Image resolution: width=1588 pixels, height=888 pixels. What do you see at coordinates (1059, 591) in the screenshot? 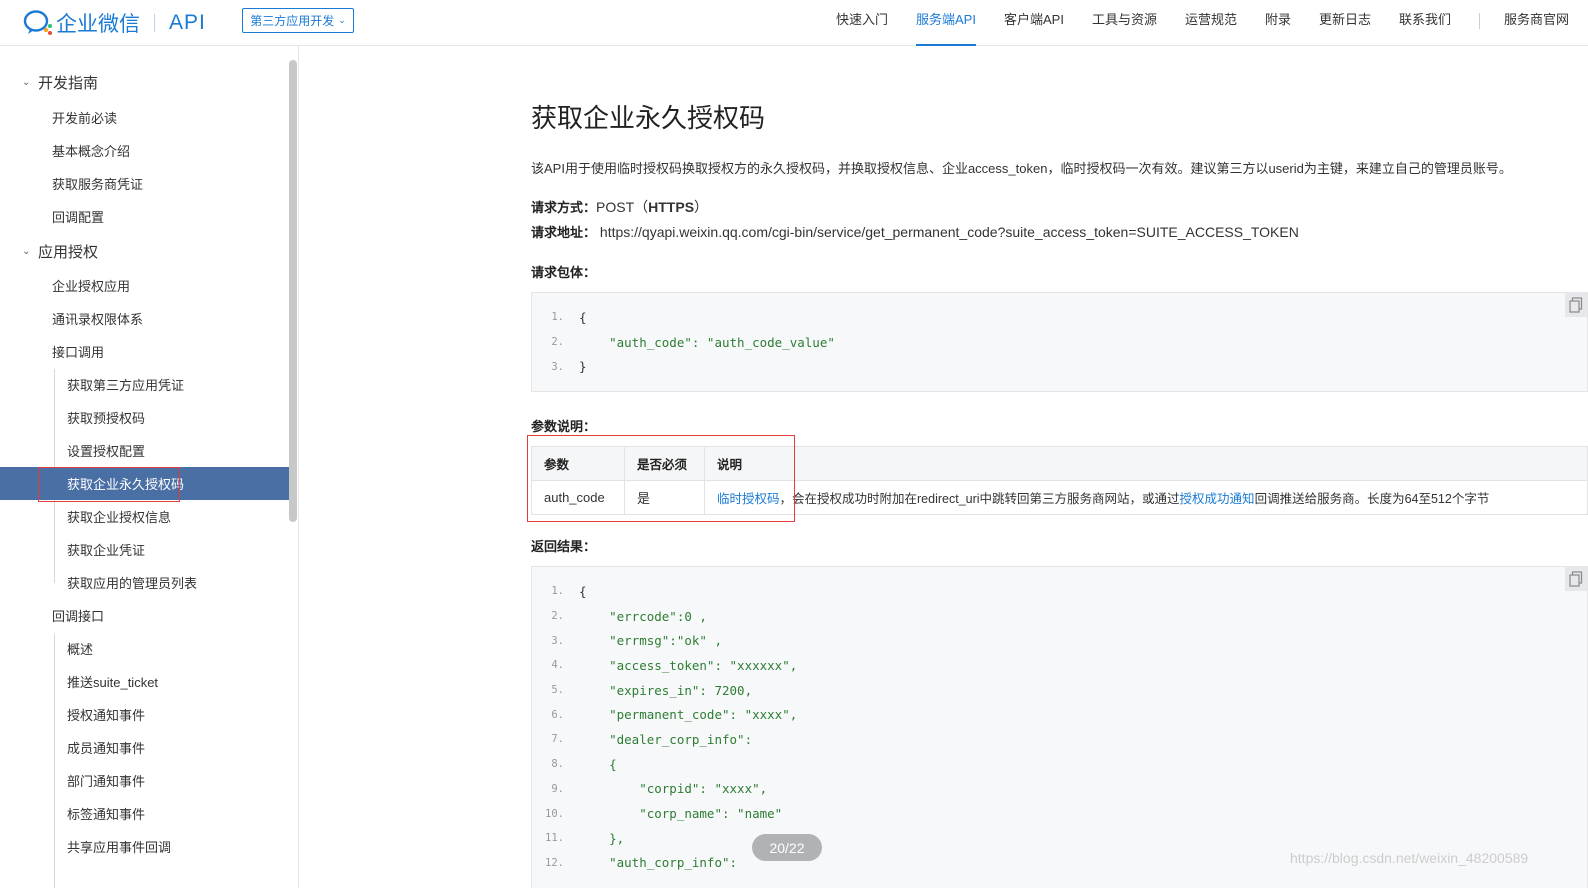
I see `code-line: 1. {` at bounding box center [1059, 591].